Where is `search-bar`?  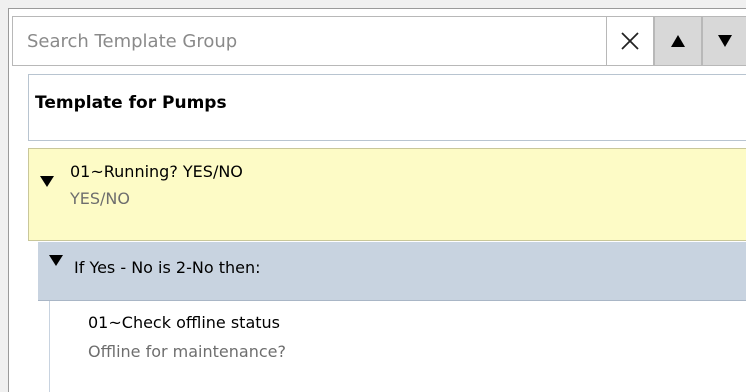
search-bar is located at coordinates (379, 41).